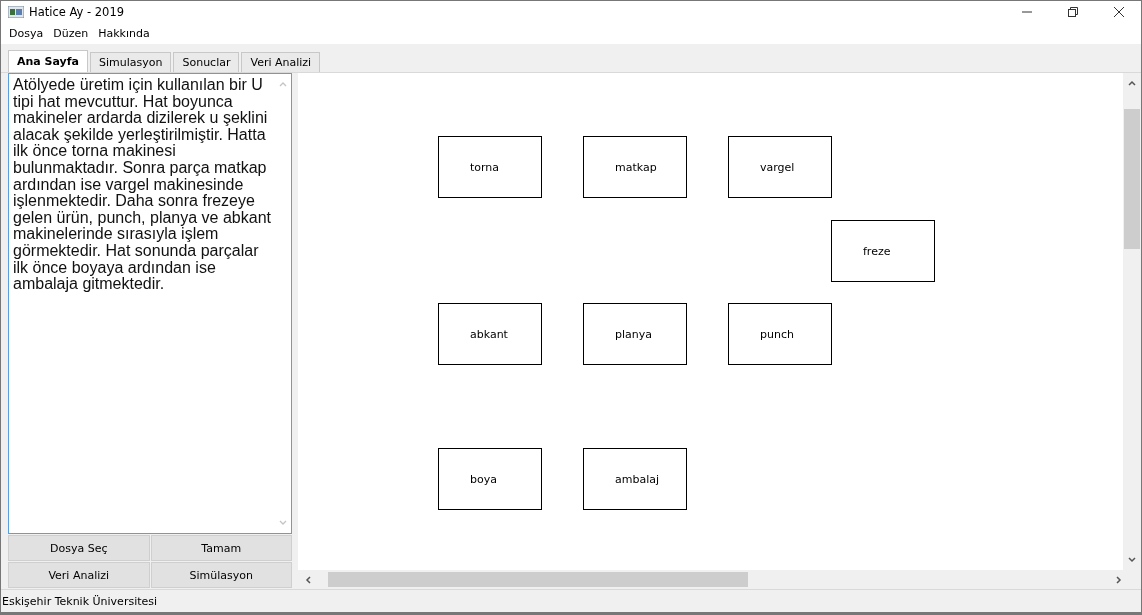  I want to click on machine-node: matkap, so click(635, 167).